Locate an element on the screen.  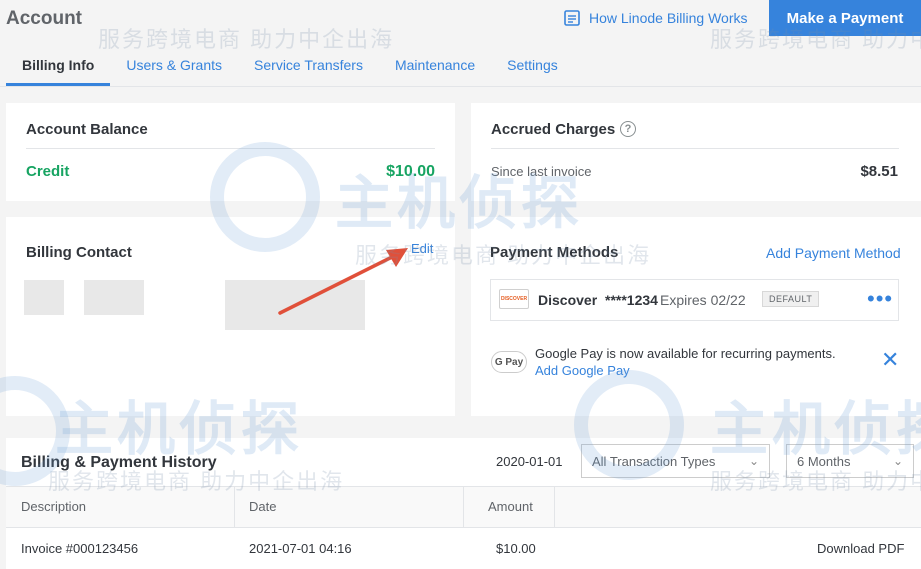
add-google-pay-link: Add Google Pay is located at coordinates (582, 370).